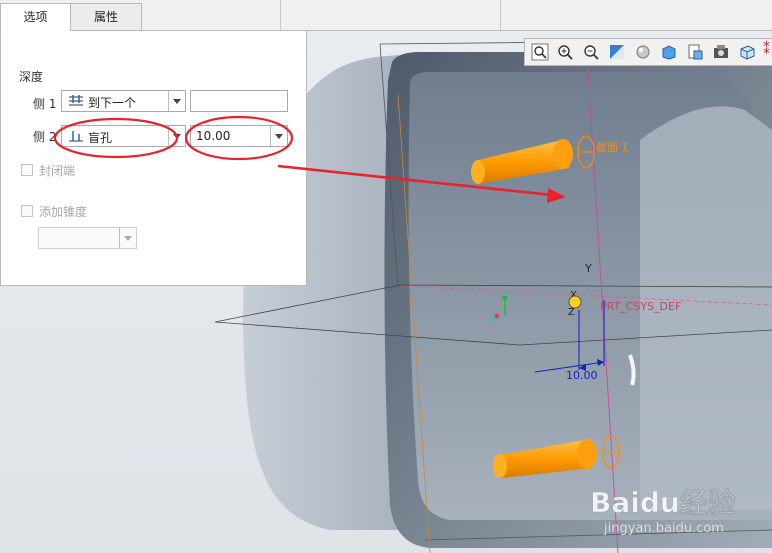 This screenshot has height=553, width=772. I want to click on side2-label: 侧 2, so click(45, 137).